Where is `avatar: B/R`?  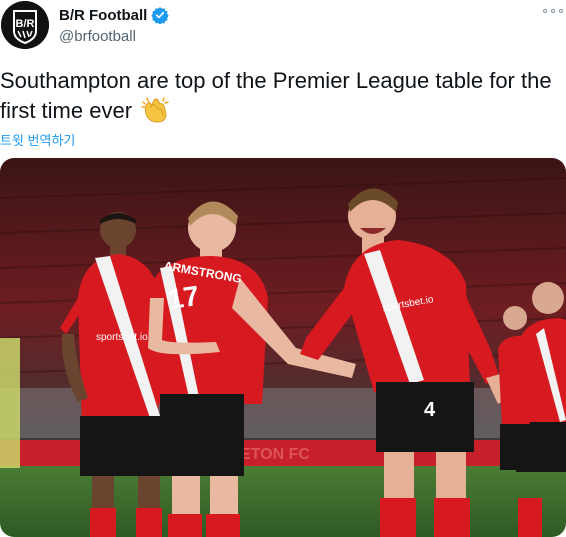
avatar: B/R is located at coordinates (25, 25).